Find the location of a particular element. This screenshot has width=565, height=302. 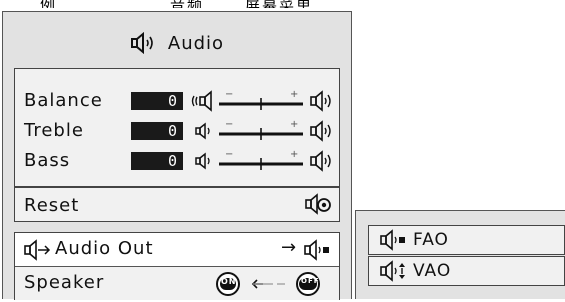

menu-title: Audio is located at coordinates (177, 43).